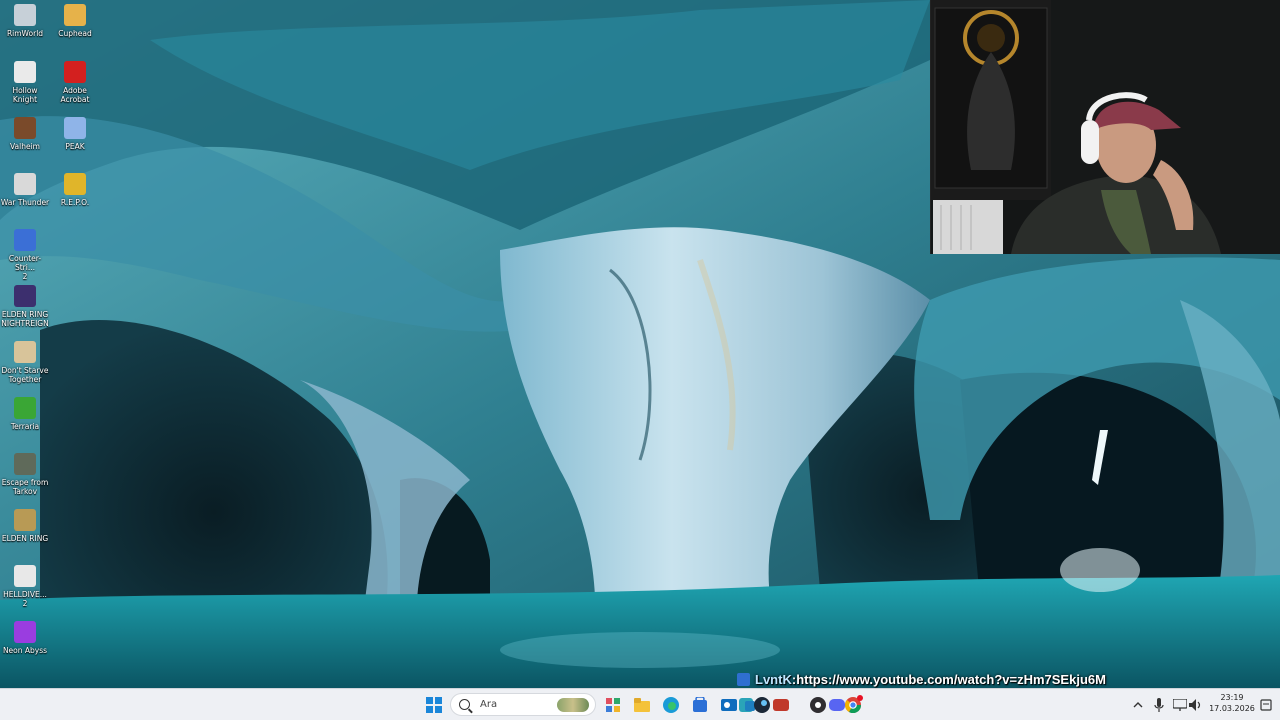 This screenshot has height=720, width=1280. I want to click on clock-date: 17.03.2026, so click(1232, 708).